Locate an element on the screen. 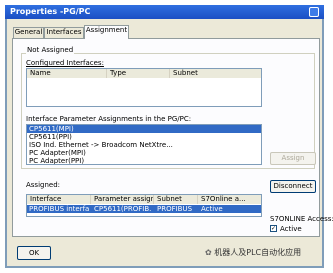 The width and height of the screenshot is (333, 273). watermark: ✿ 机器人及PLC自动化应用 is located at coordinates (253, 253).